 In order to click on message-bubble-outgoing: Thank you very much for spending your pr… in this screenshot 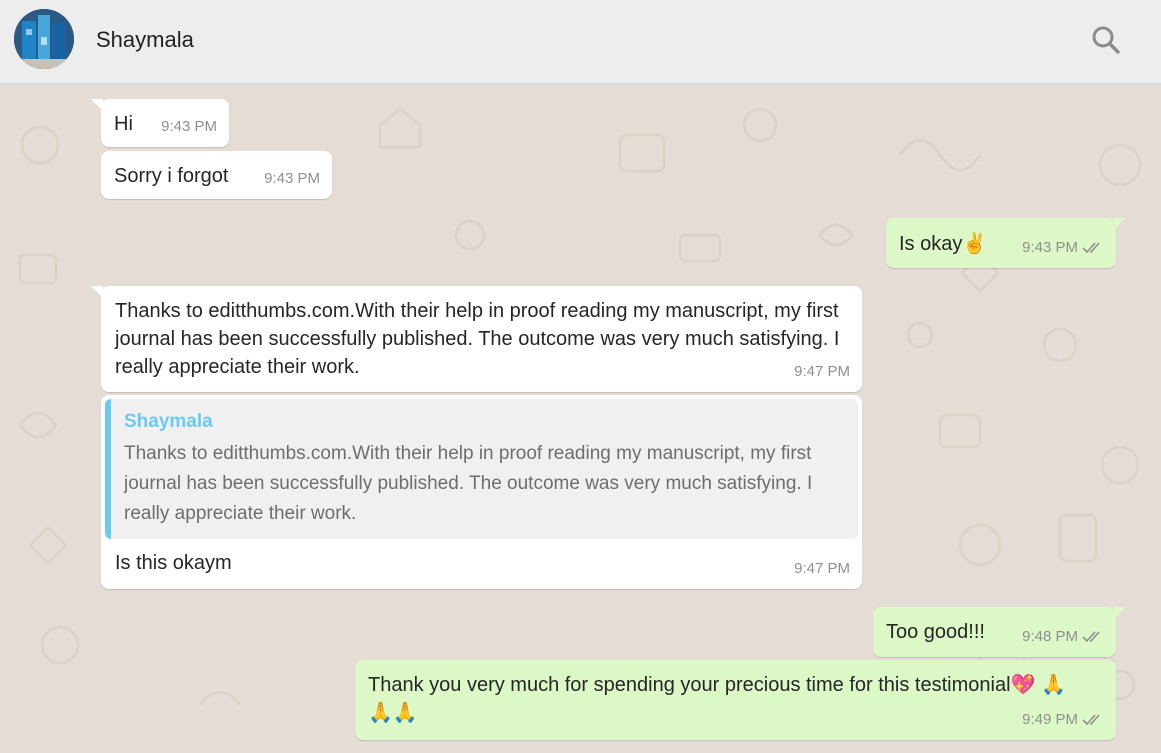, I will do `click(735, 700)`.